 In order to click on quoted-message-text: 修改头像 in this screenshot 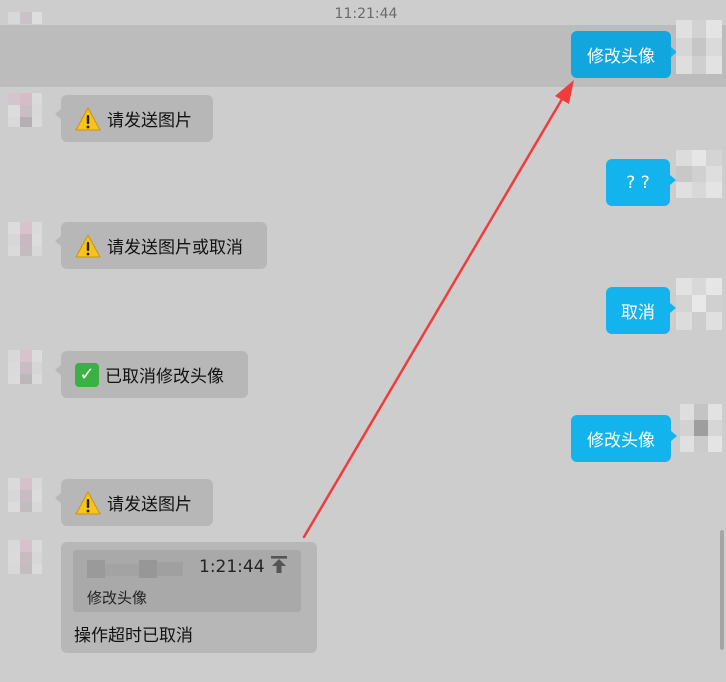, I will do `click(117, 598)`.